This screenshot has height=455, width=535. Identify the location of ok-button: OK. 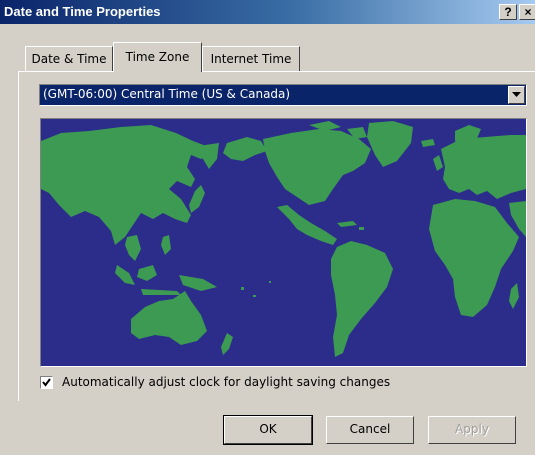
(268, 430).